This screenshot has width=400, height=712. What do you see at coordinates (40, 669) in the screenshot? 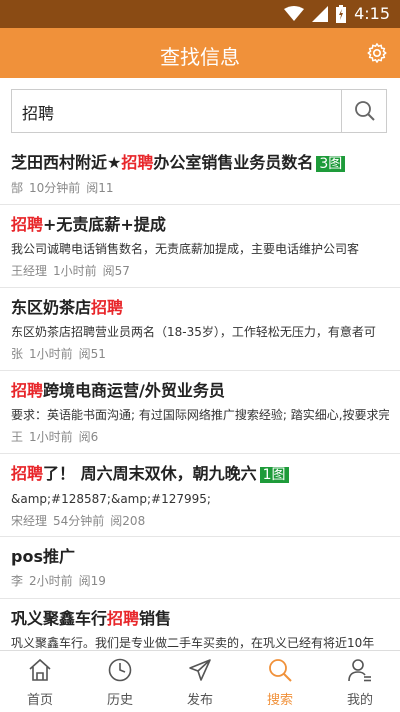
I see `home-icon` at bounding box center [40, 669].